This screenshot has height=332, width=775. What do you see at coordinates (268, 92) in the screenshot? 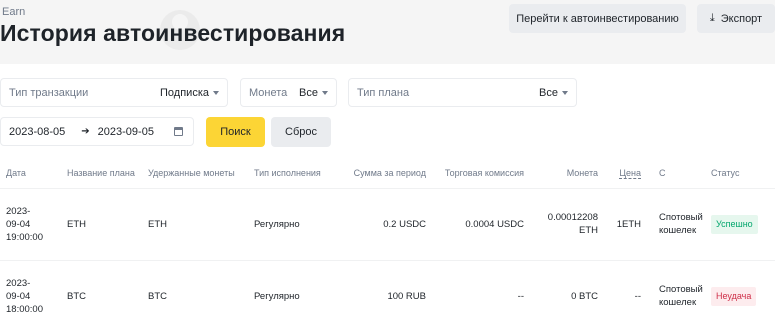
I see `coin-placeholder: Монета` at bounding box center [268, 92].